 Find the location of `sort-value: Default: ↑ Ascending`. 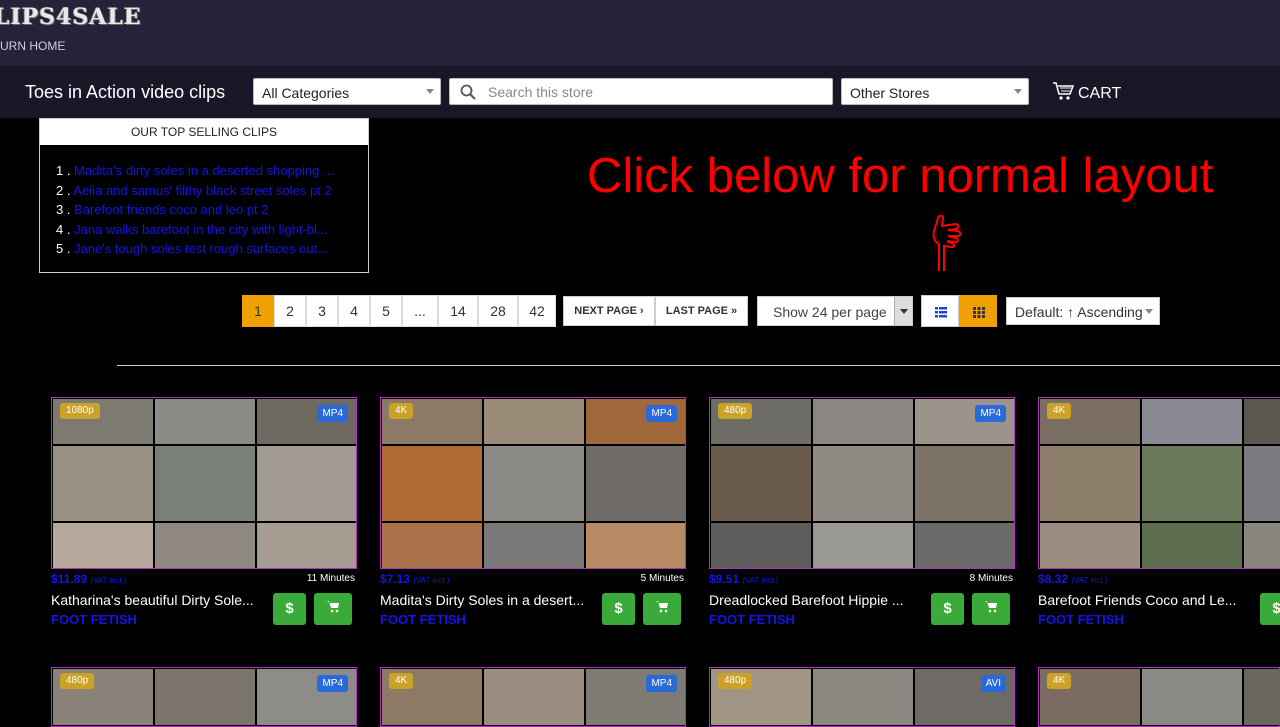

sort-value: Default: ↑ Ascending is located at coordinates (1079, 312).